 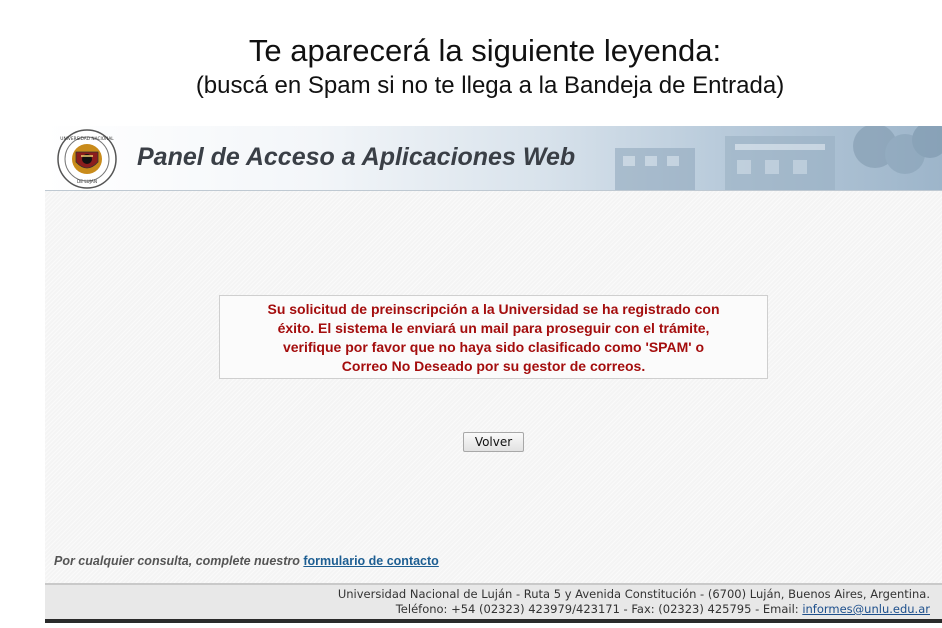 What do you see at coordinates (370, 561) in the screenshot?
I see `contact-form-link: formulario de contacto` at bounding box center [370, 561].